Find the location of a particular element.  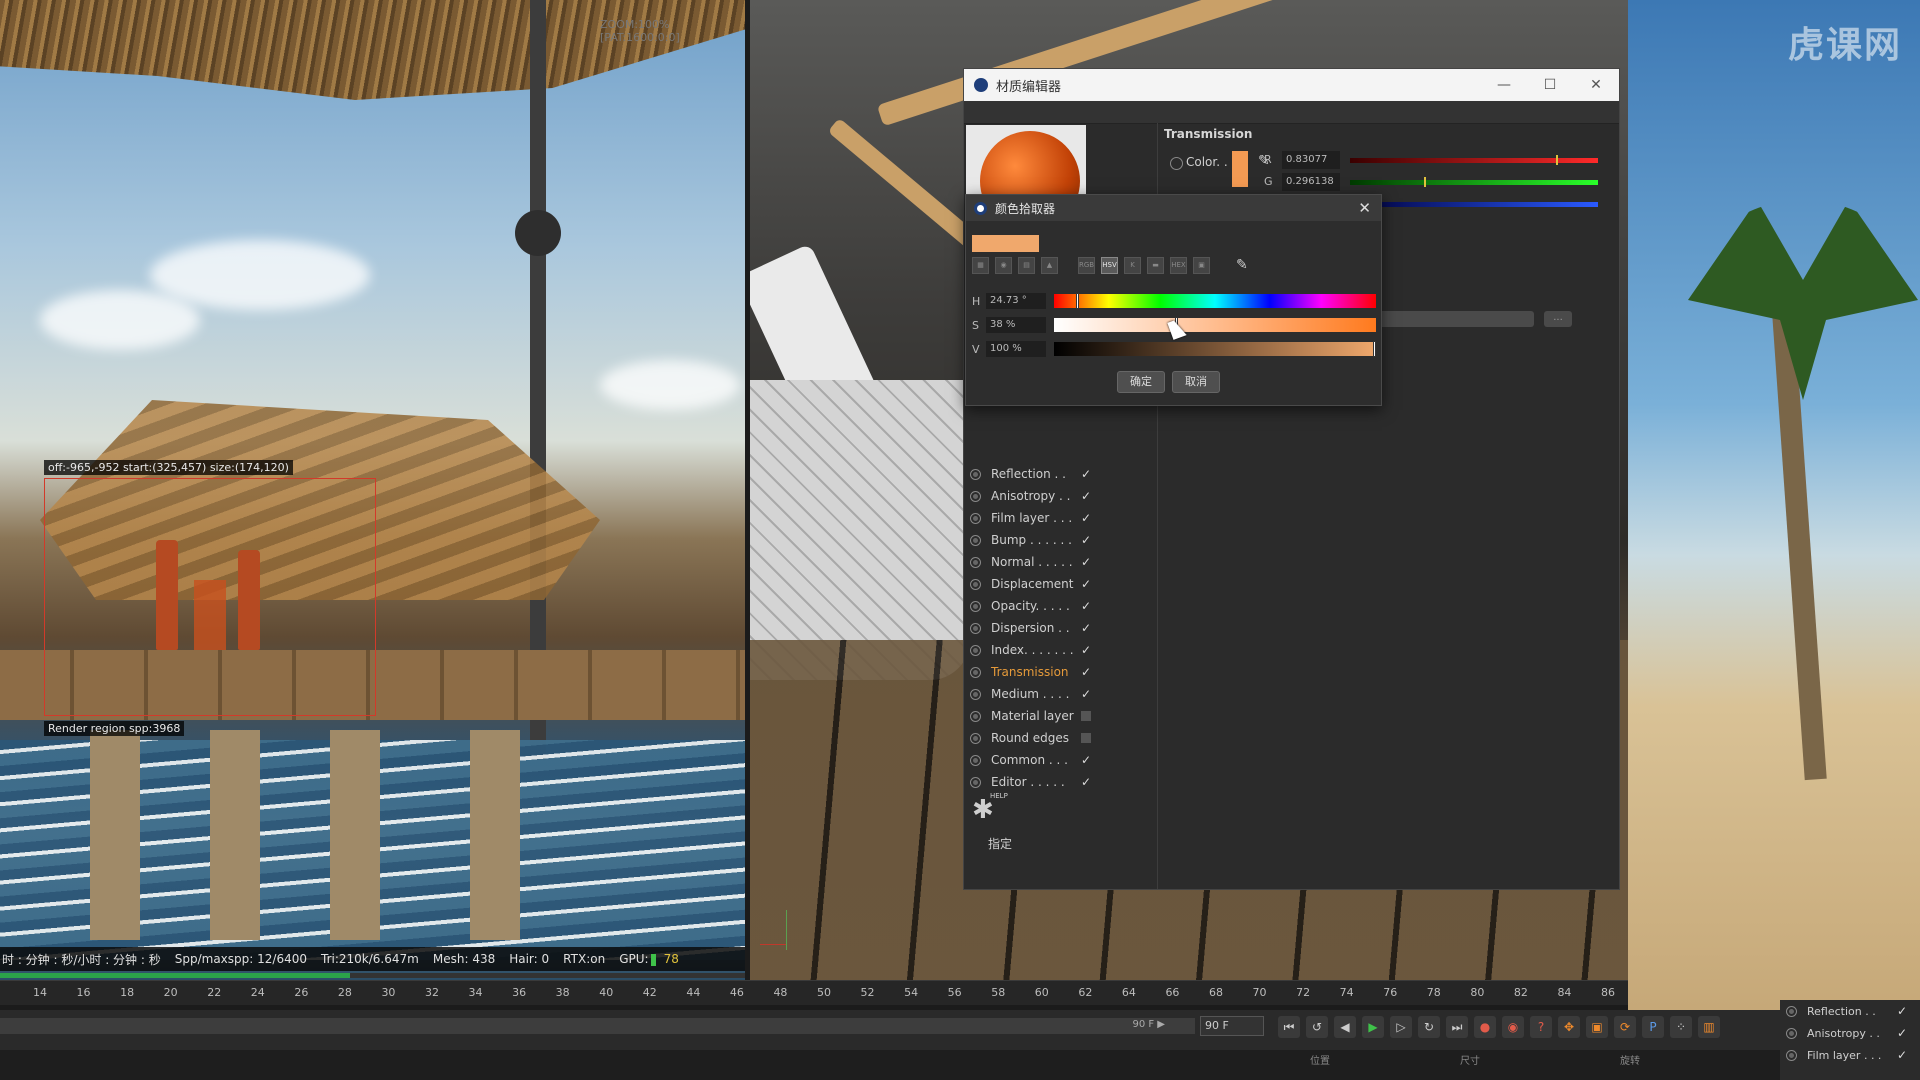

color-picker-titlebar: 颜色拾取器 ✕ is located at coordinates (1173, 208).